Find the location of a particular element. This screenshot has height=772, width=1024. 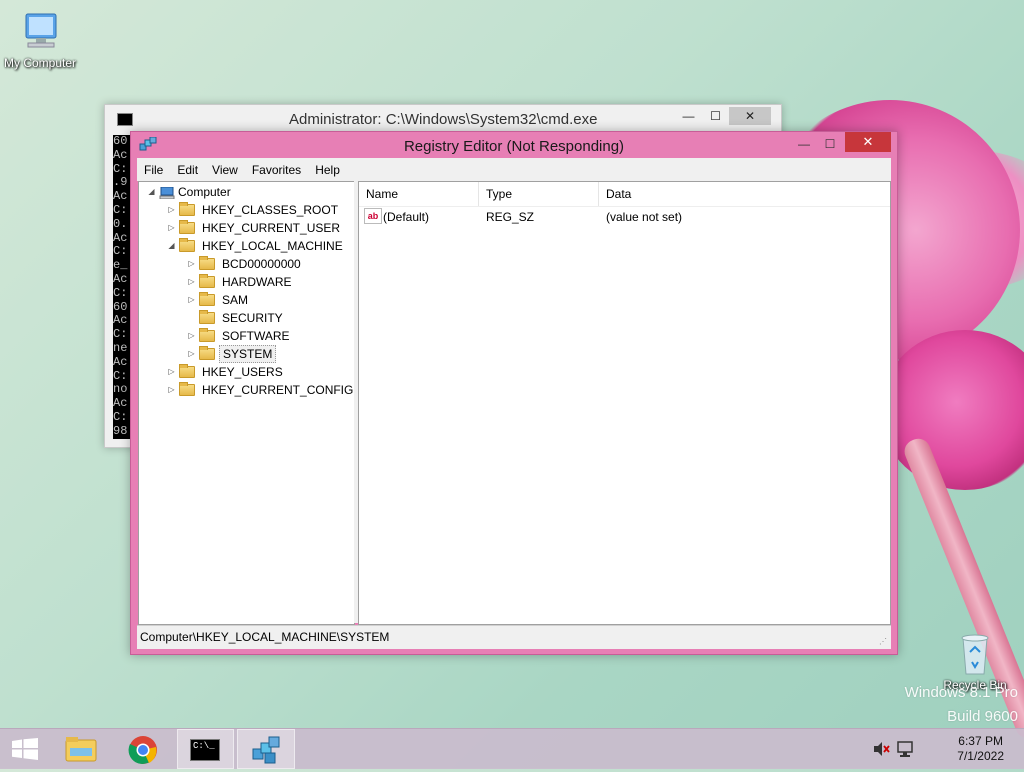

clock-time: 6:37 PM is located at coordinates (980, 741).